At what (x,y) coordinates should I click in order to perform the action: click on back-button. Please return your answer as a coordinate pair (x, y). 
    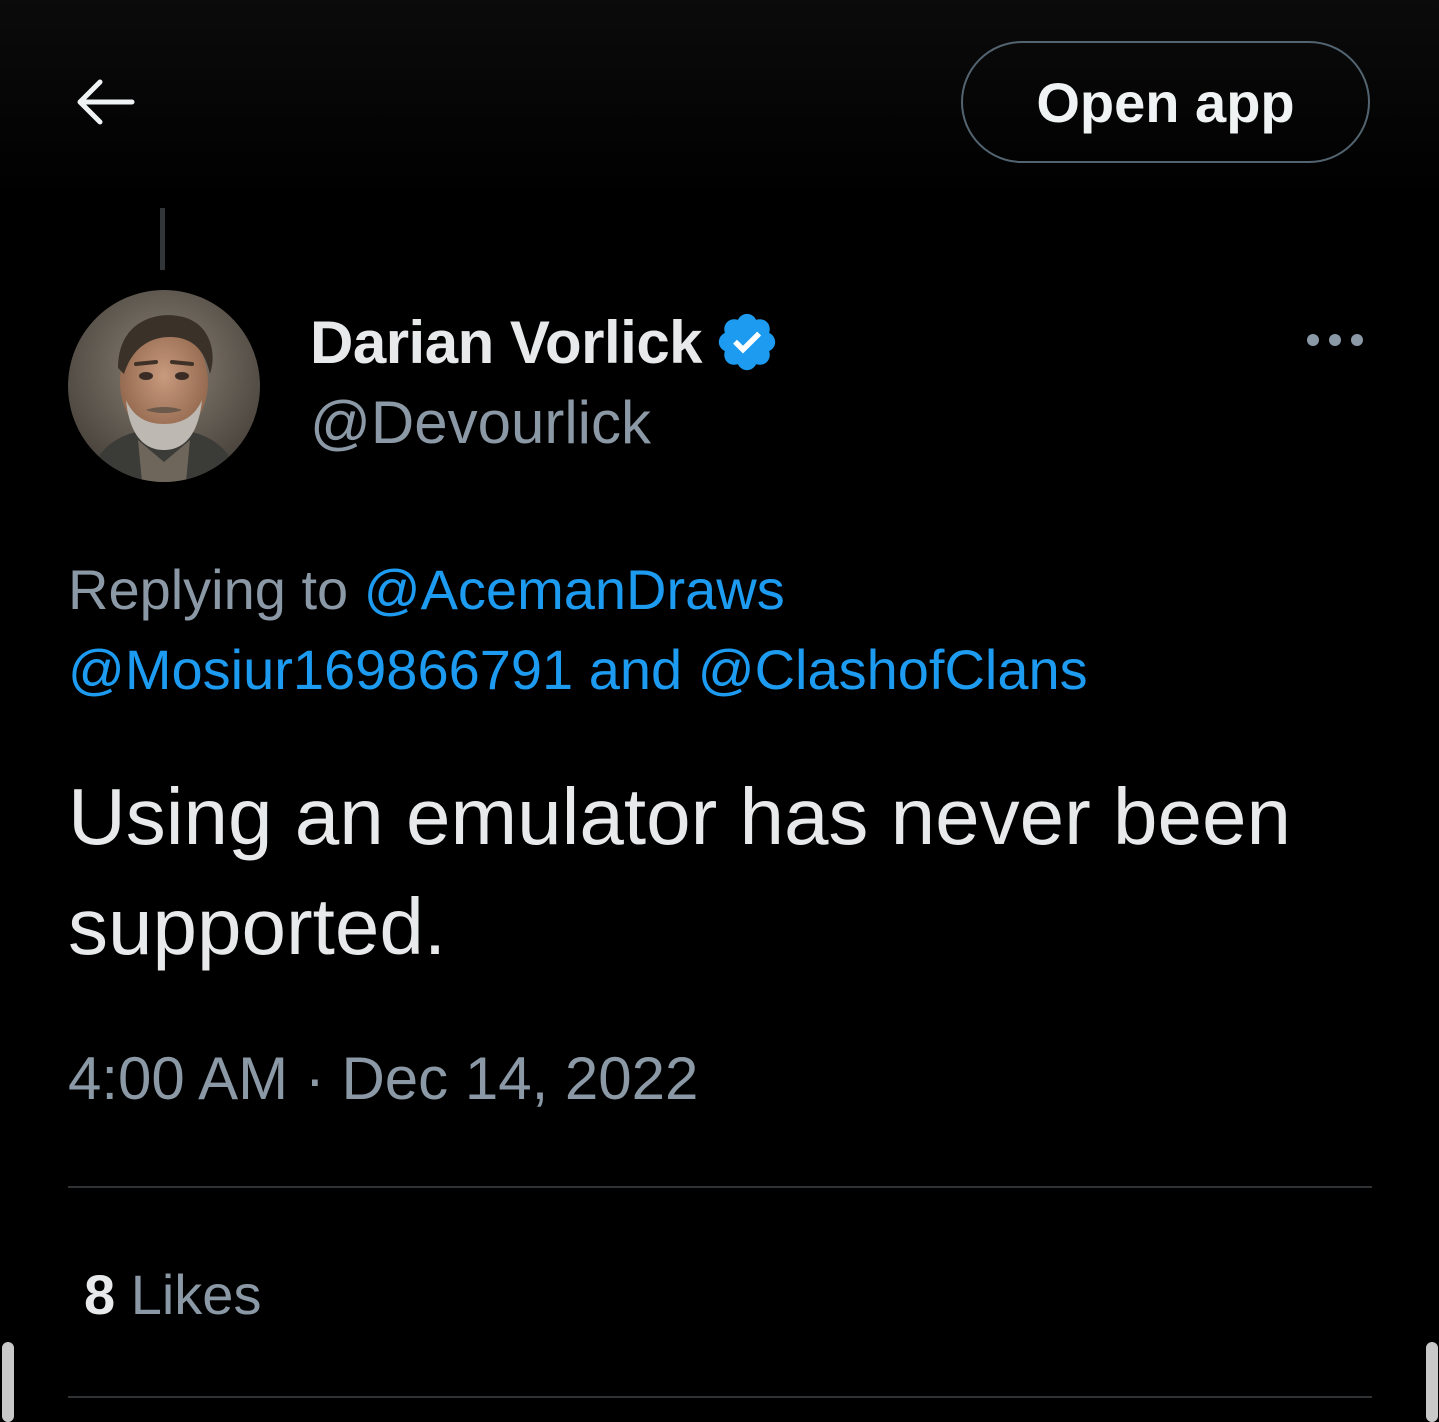
    Looking at the image, I should click on (104, 104).